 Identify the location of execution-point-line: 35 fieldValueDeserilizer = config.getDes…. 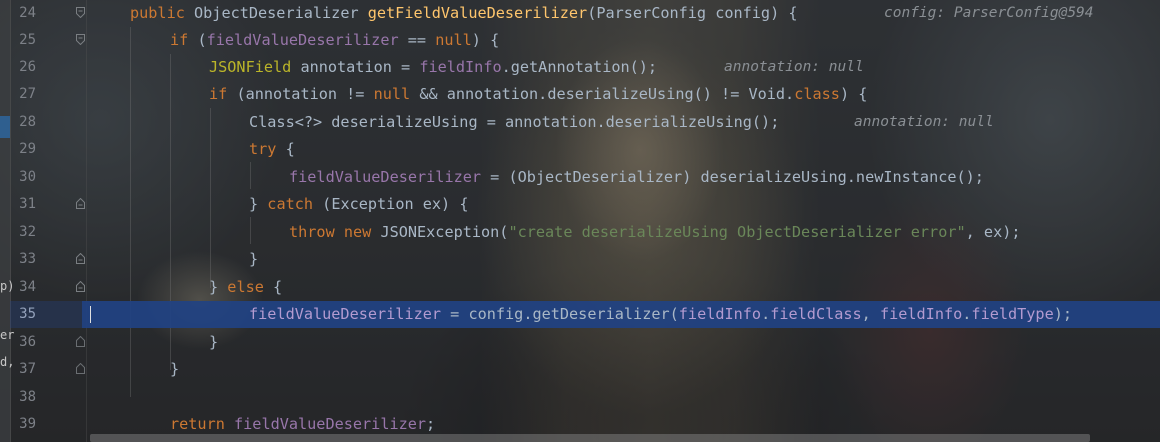
(589, 314).